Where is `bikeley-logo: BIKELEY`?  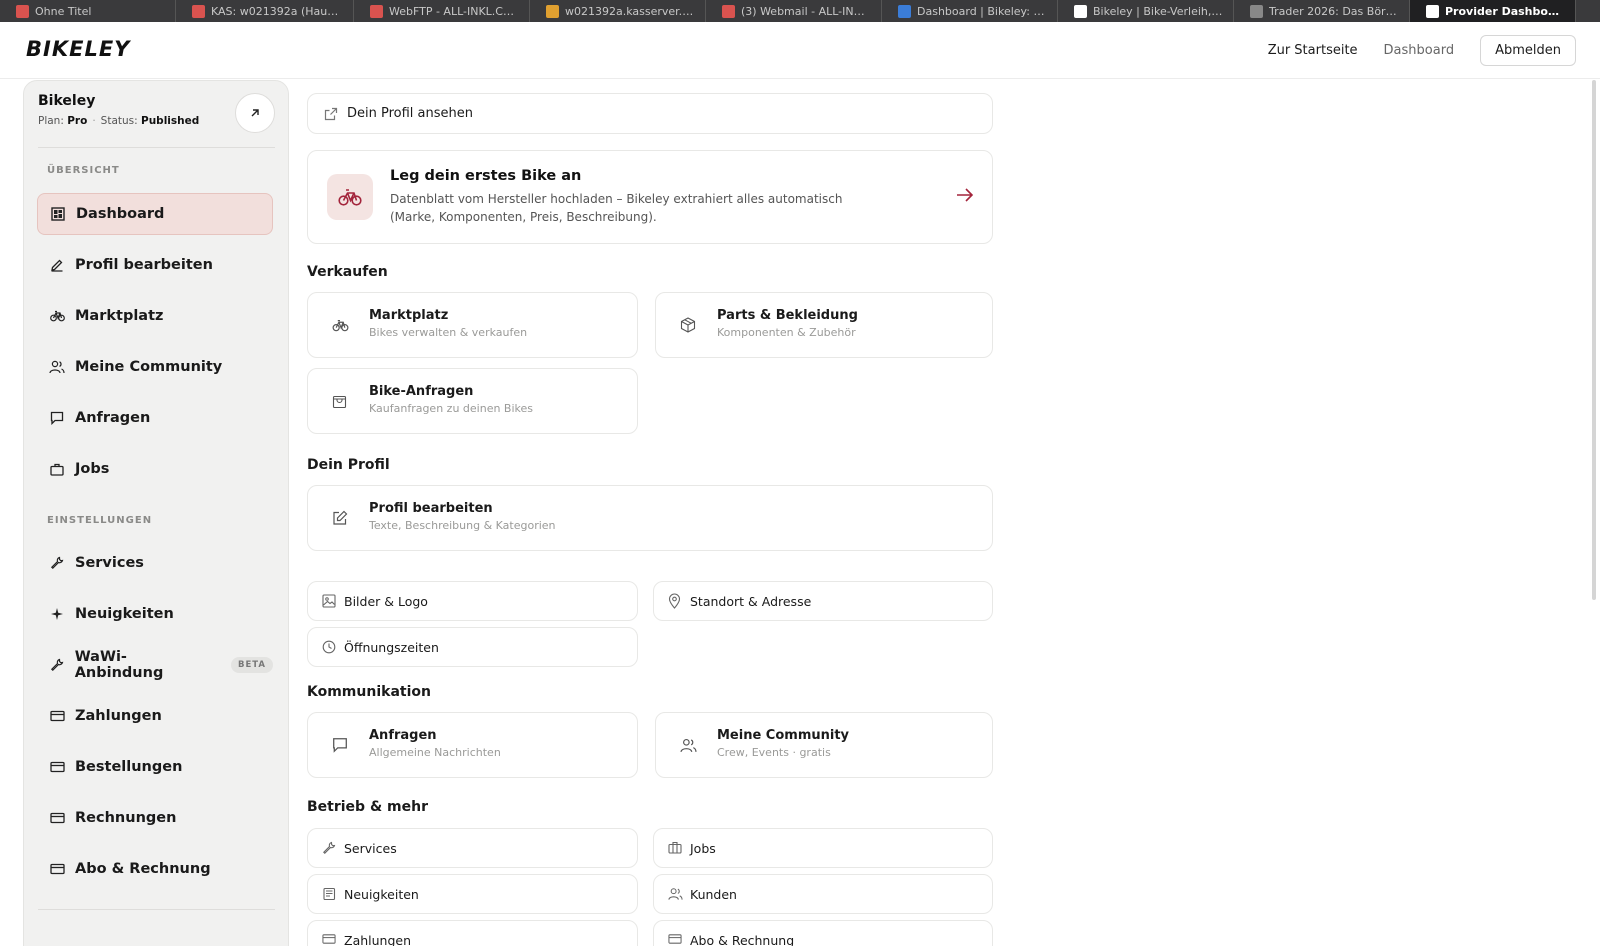 bikeley-logo: BIKELEY is located at coordinates (93, 50).